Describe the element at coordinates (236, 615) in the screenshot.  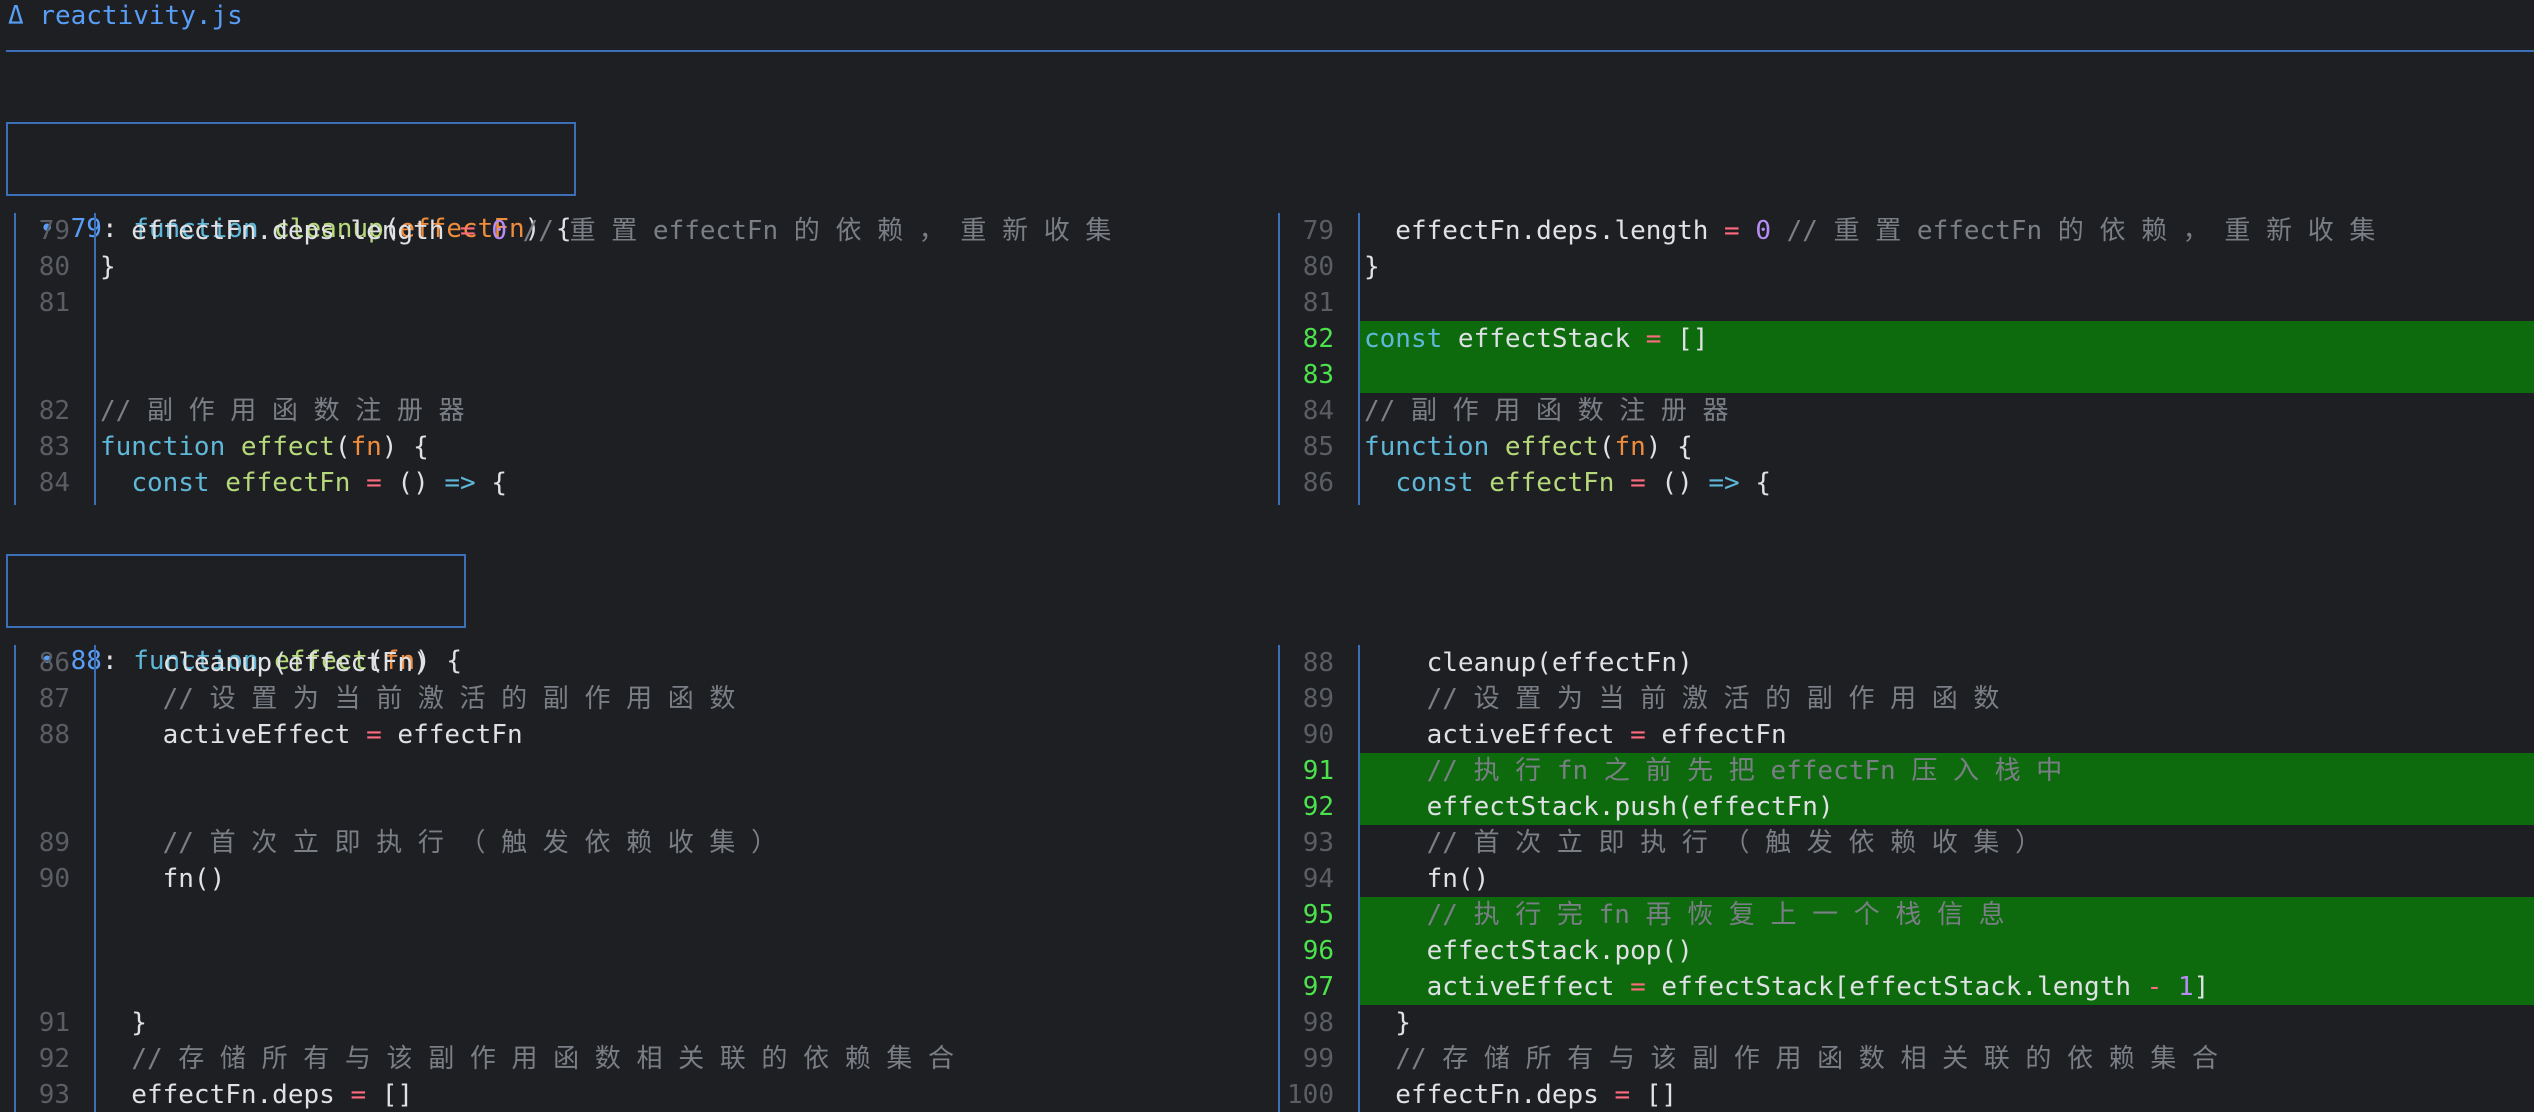
I see `hunk-header-2: • 88: function effect(fn) {` at that location.